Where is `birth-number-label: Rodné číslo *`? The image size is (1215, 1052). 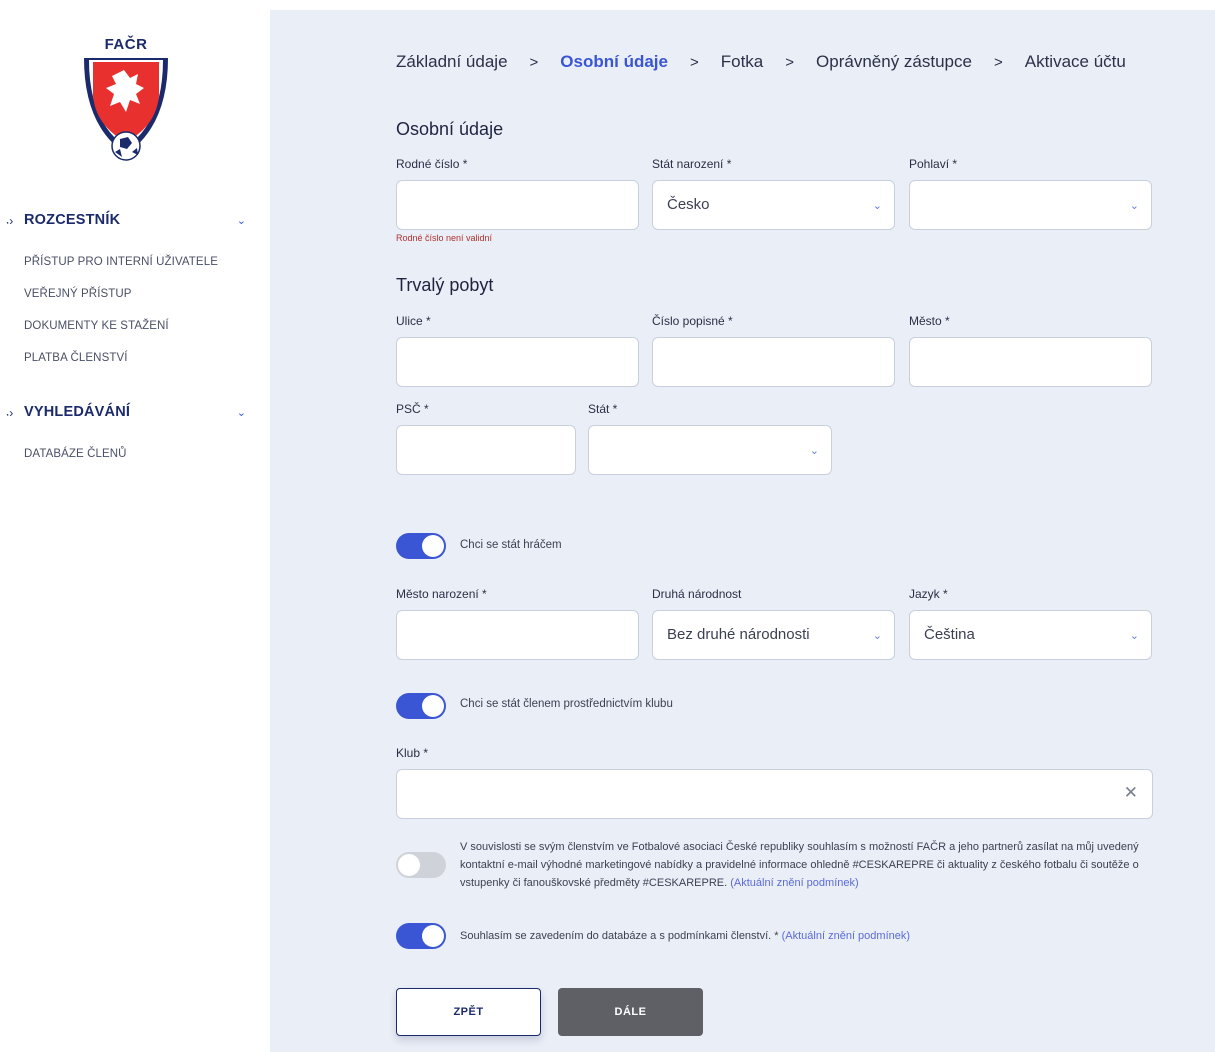
birth-number-label: Rodné číslo * is located at coordinates (432, 164).